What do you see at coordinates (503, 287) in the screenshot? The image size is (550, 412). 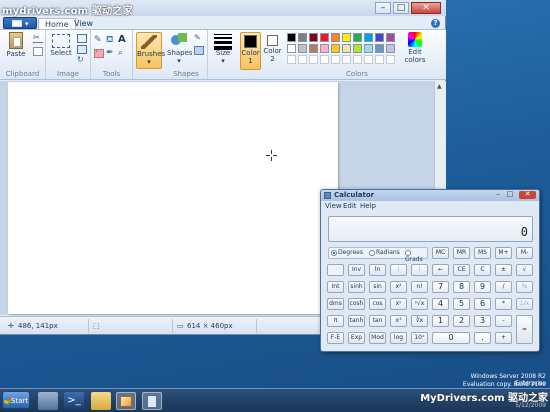 I see `calc-key: /` at bounding box center [503, 287].